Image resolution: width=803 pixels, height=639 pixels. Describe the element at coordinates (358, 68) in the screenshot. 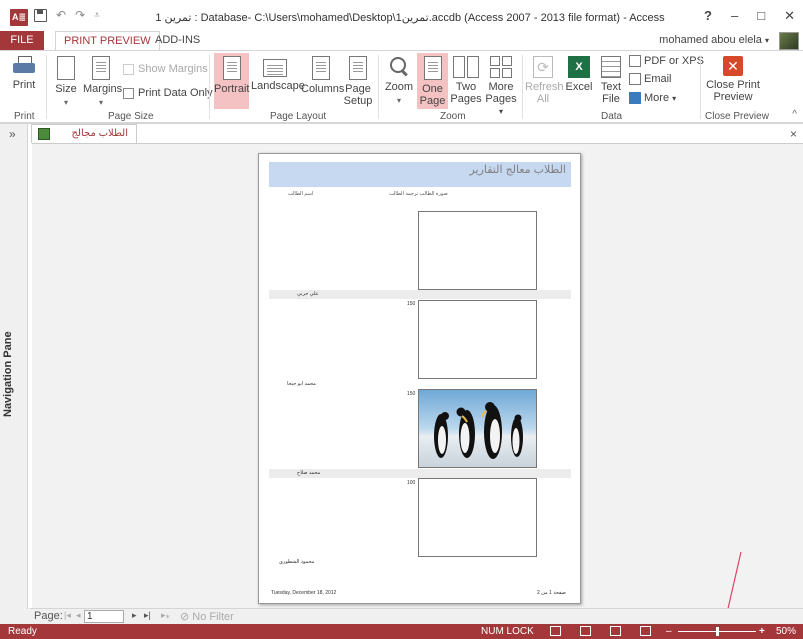

I see `page-setup-icon` at that location.